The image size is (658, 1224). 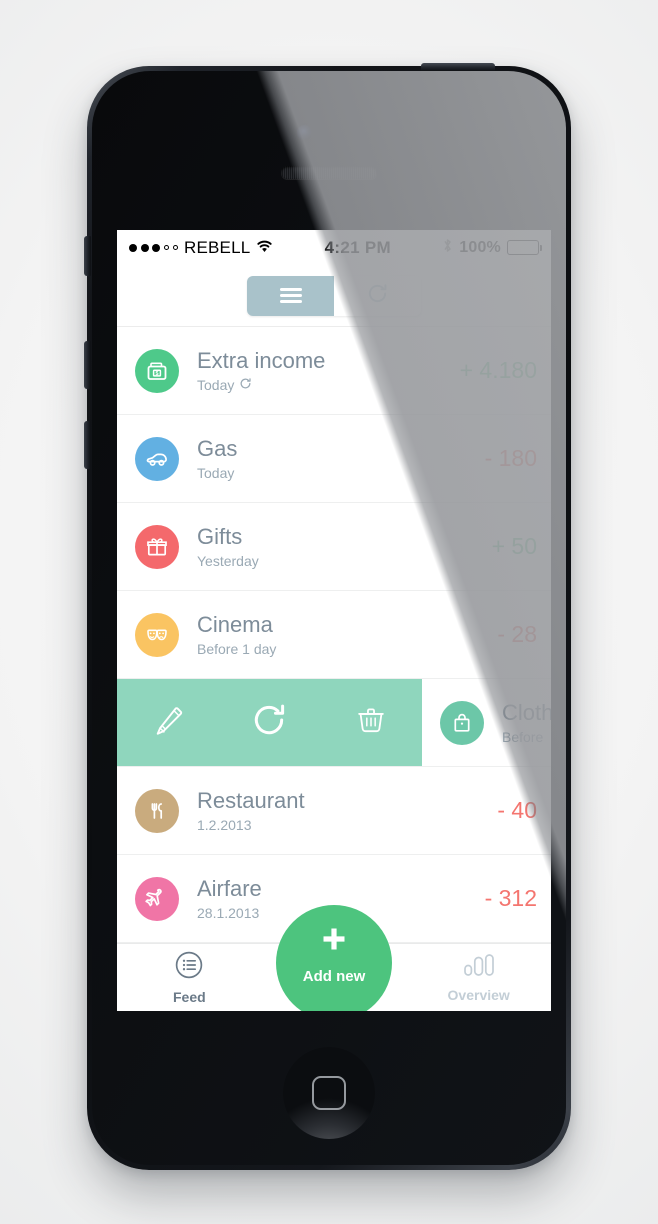 I want to click on car-icon, so click(x=157, y=458).